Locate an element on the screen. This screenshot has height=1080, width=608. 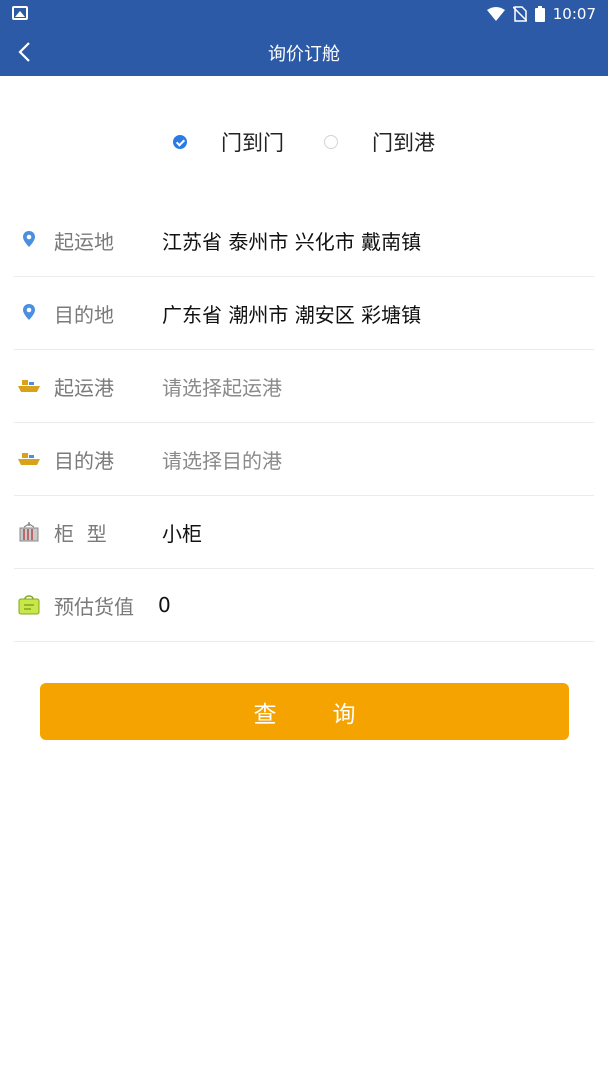
status-icons: 10:07 is located at coordinates (541, 14).